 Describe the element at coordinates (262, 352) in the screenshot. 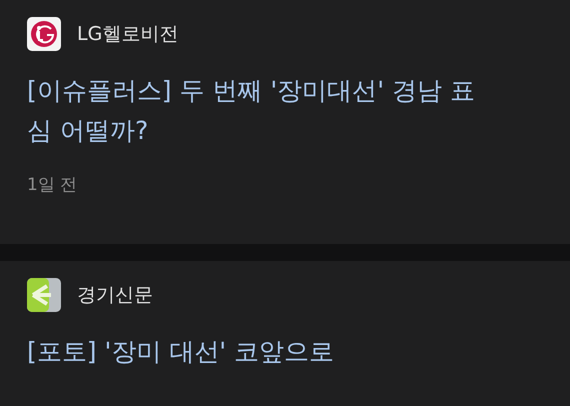

I see `headline: [포토] '장미 대선' 코앞으로` at that location.